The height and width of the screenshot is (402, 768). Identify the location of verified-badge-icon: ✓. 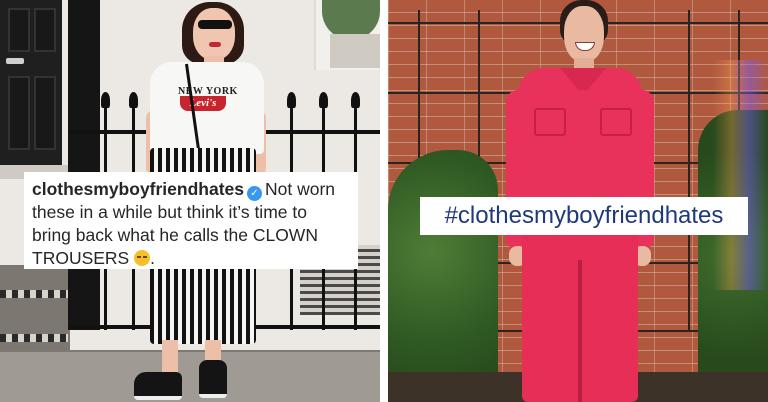
(254, 193).